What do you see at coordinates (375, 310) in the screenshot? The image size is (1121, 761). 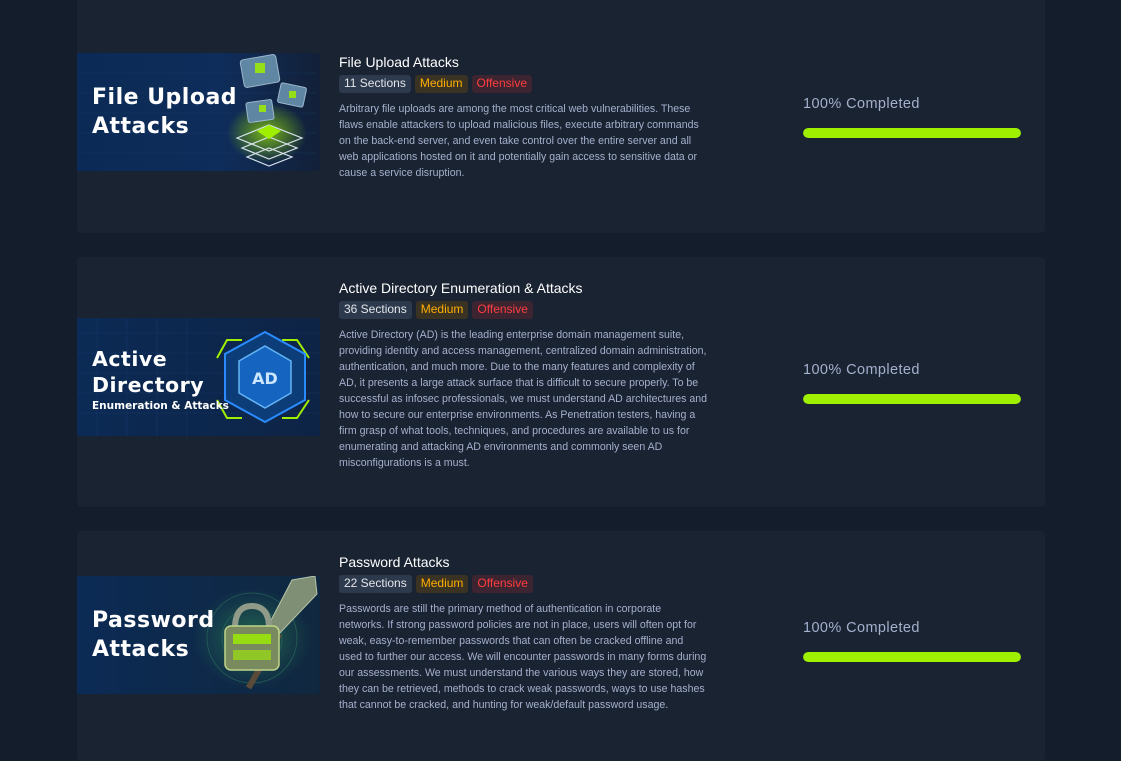 I see `sections-badge: 36 Sections` at bounding box center [375, 310].